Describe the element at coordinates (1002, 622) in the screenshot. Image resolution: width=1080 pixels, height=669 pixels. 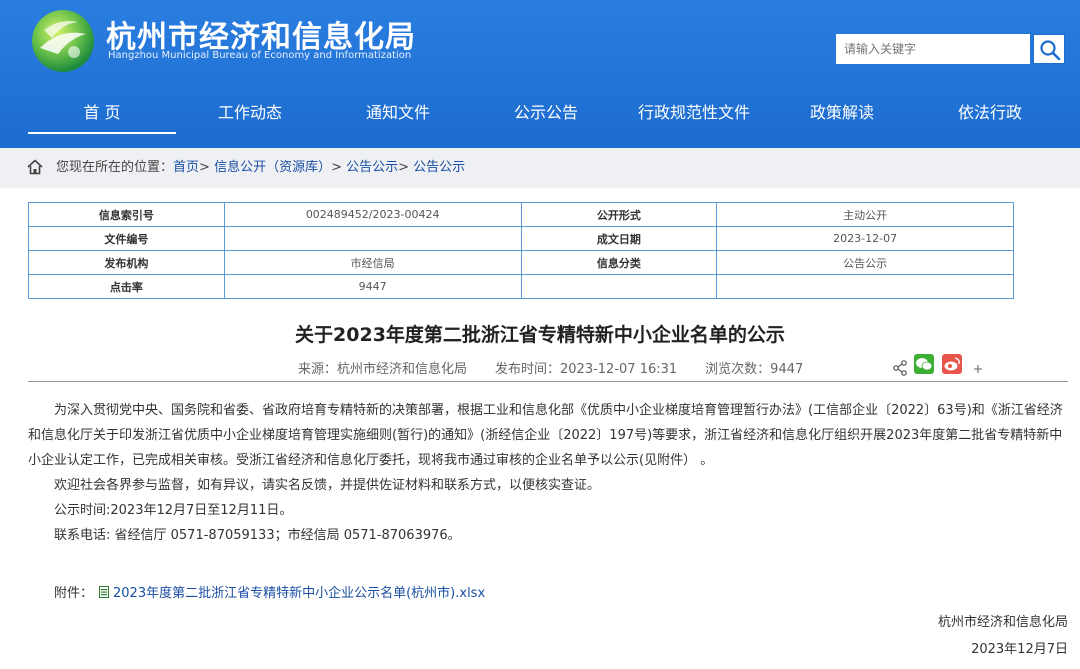
I see `signature-org: 杭州市经济和信息化局` at that location.